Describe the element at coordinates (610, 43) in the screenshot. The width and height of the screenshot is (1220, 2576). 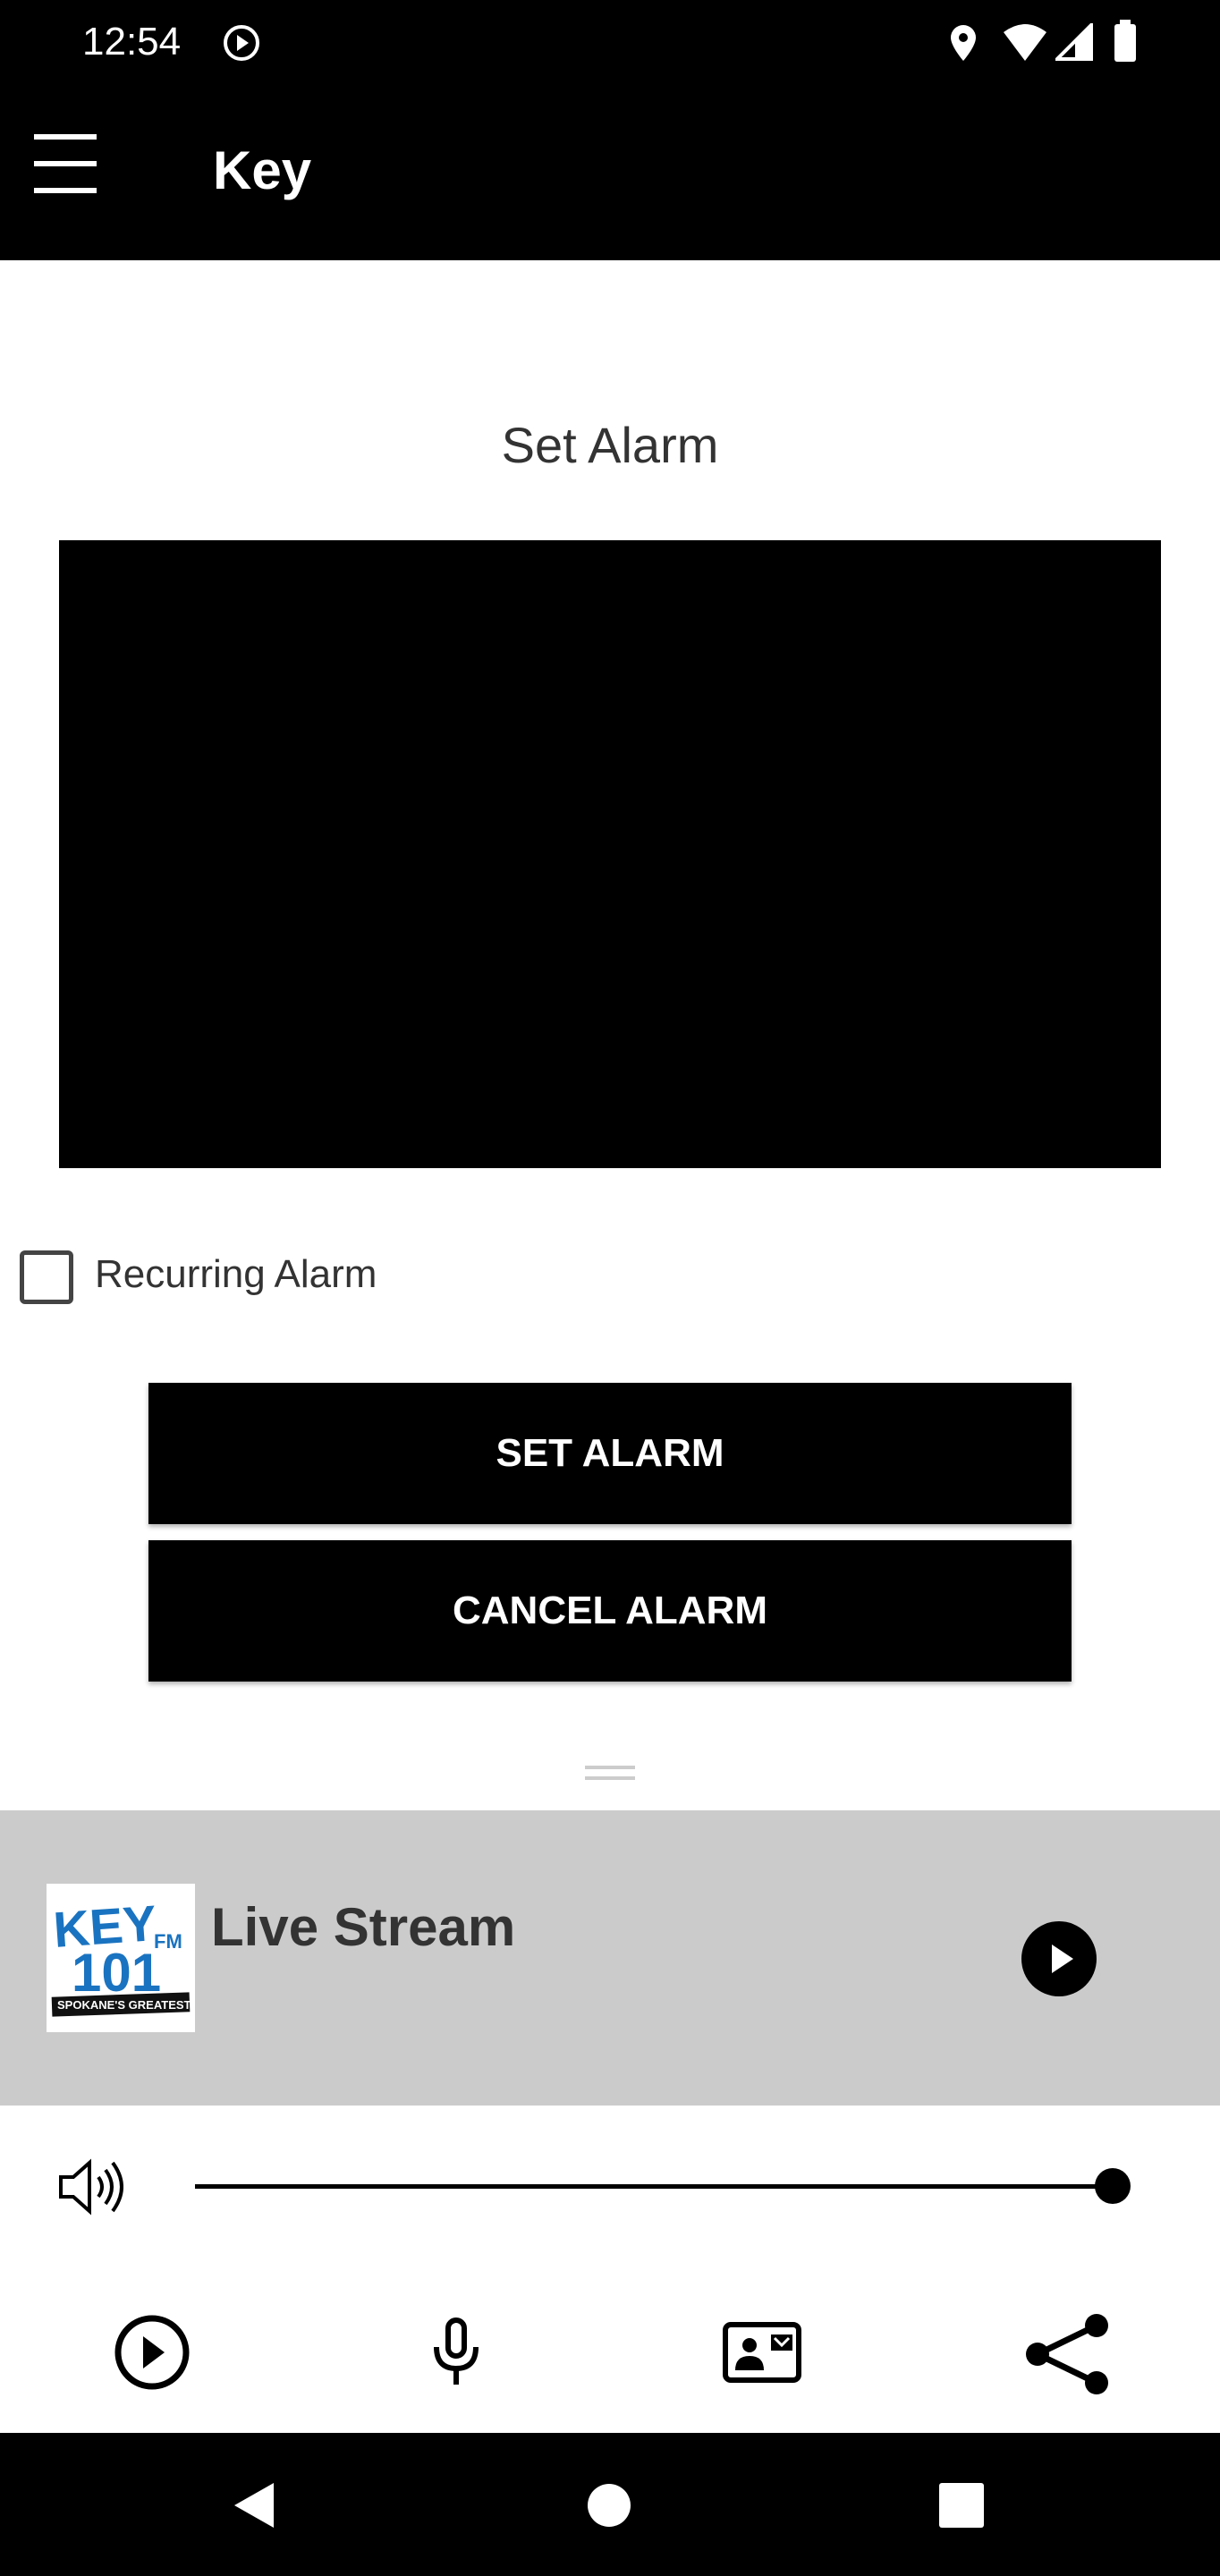
I see `status-bar: 12:54` at that location.